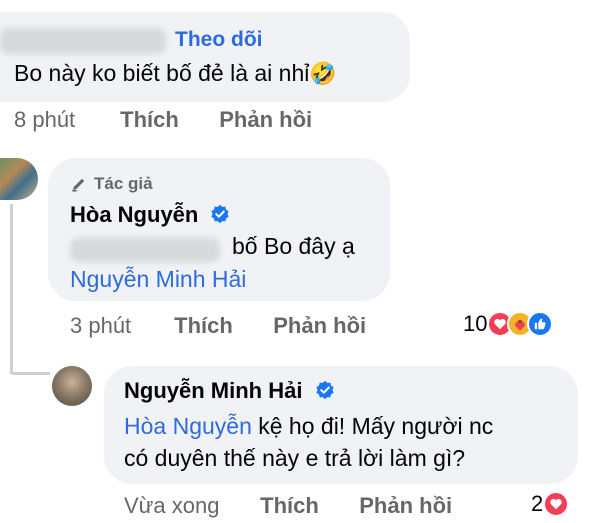 Image resolution: width=600 pixels, height=523 pixels. I want to click on reaction-summary: 10, so click(508, 324).